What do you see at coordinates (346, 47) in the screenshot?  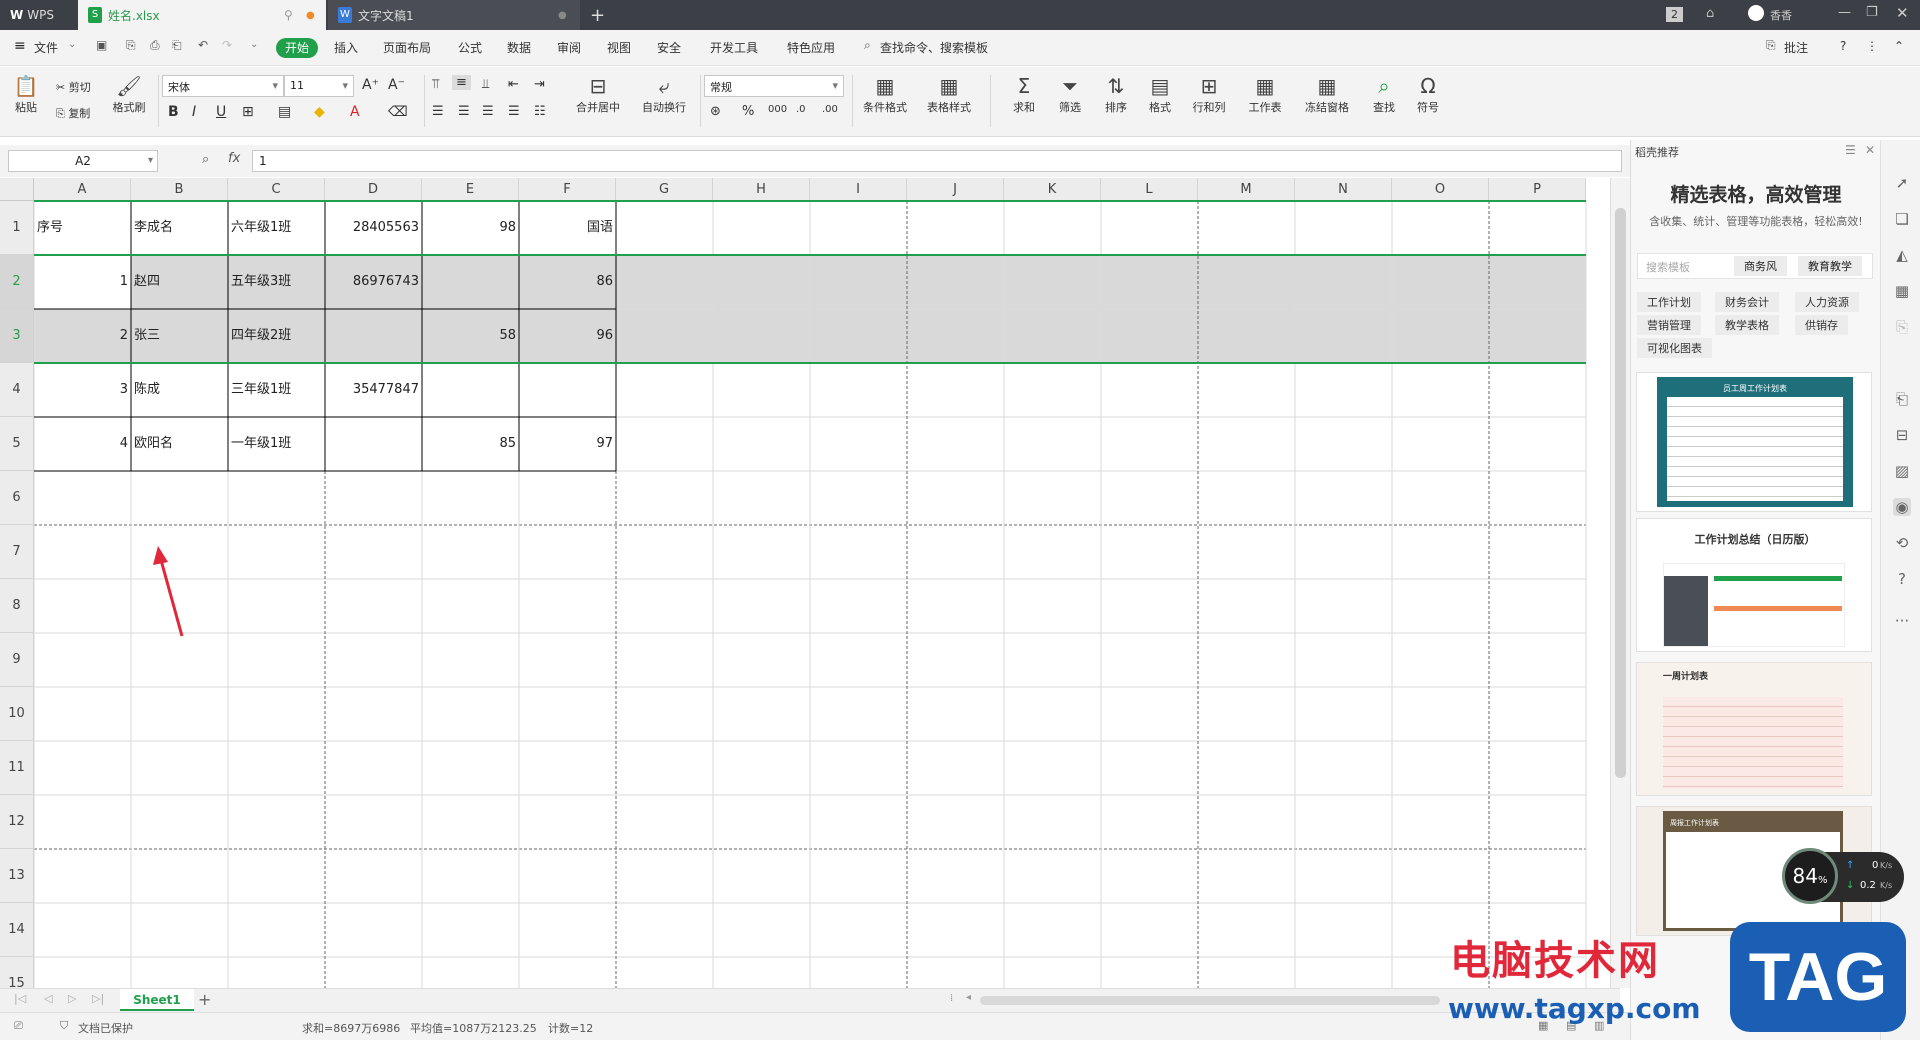 I see `tab-insert: 插入` at bounding box center [346, 47].